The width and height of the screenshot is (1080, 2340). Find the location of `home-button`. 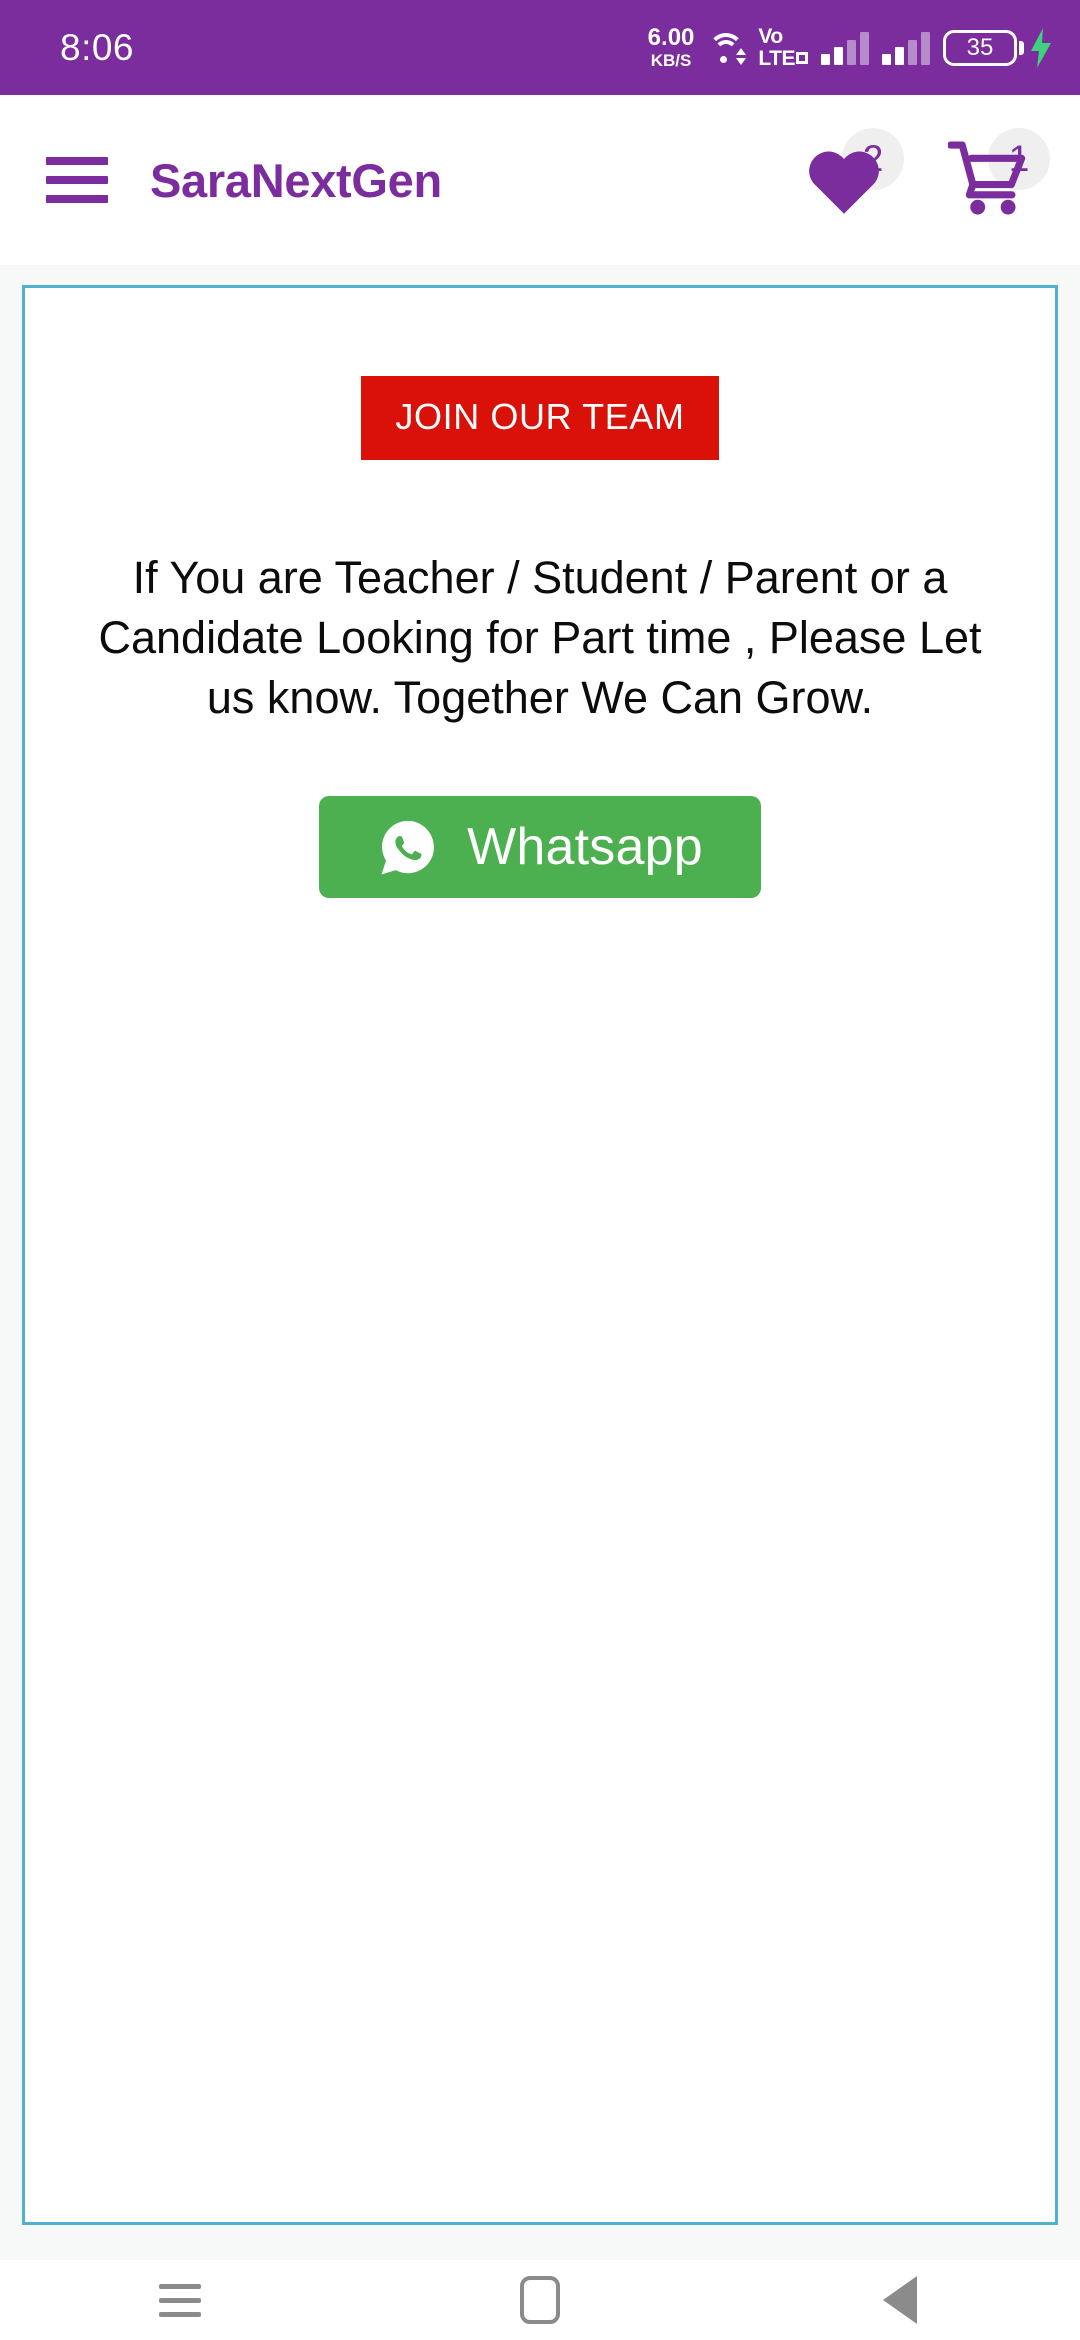

home-button is located at coordinates (540, 2300).